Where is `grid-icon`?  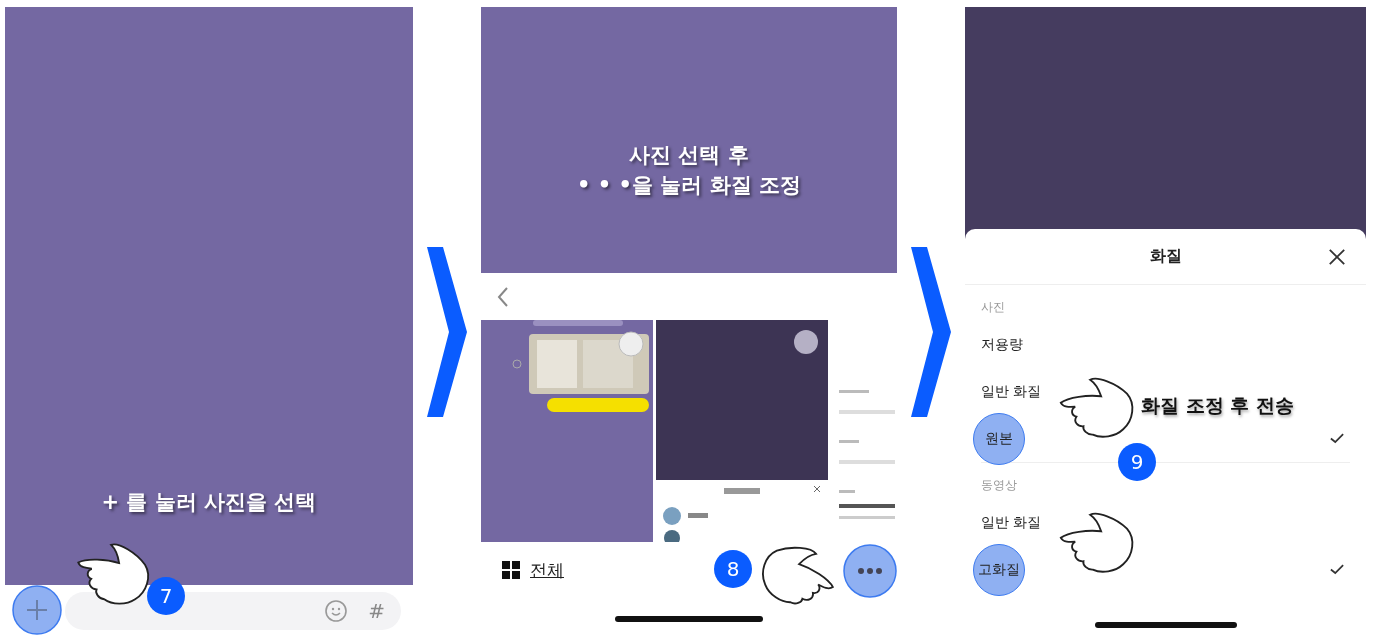
grid-icon is located at coordinates (511, 570).